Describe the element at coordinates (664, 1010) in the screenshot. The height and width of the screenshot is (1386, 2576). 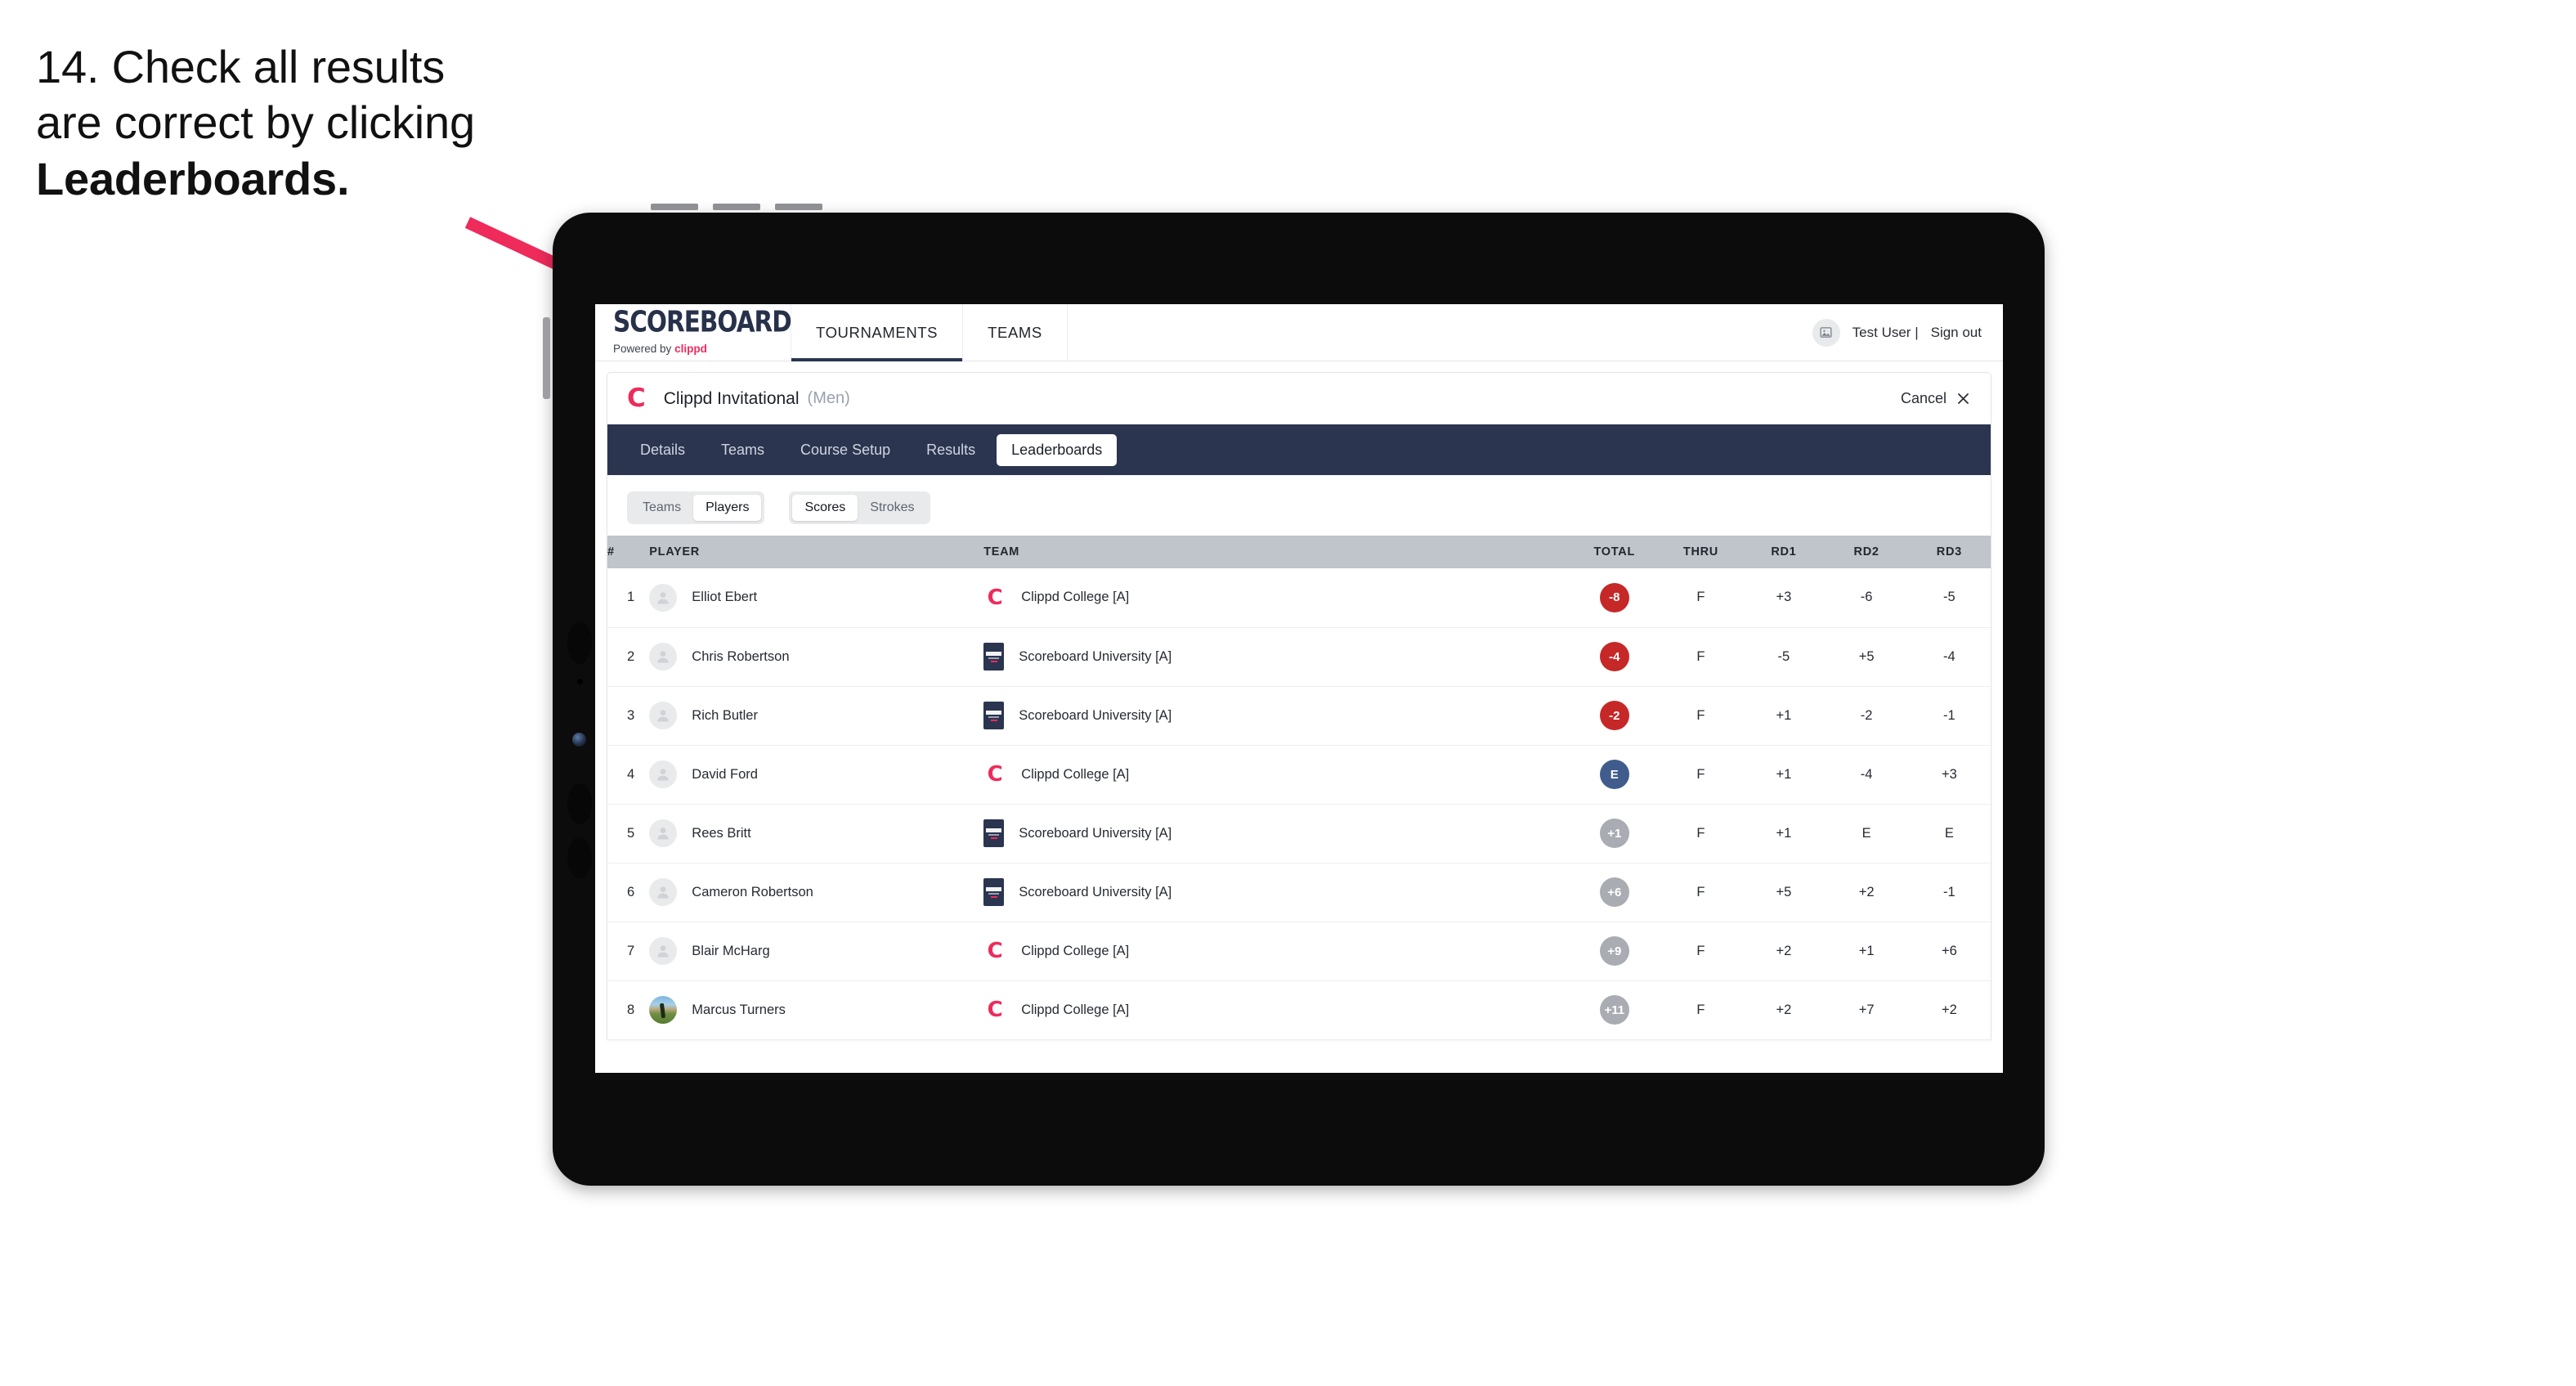
I see `player-avatar-photo` at that location.